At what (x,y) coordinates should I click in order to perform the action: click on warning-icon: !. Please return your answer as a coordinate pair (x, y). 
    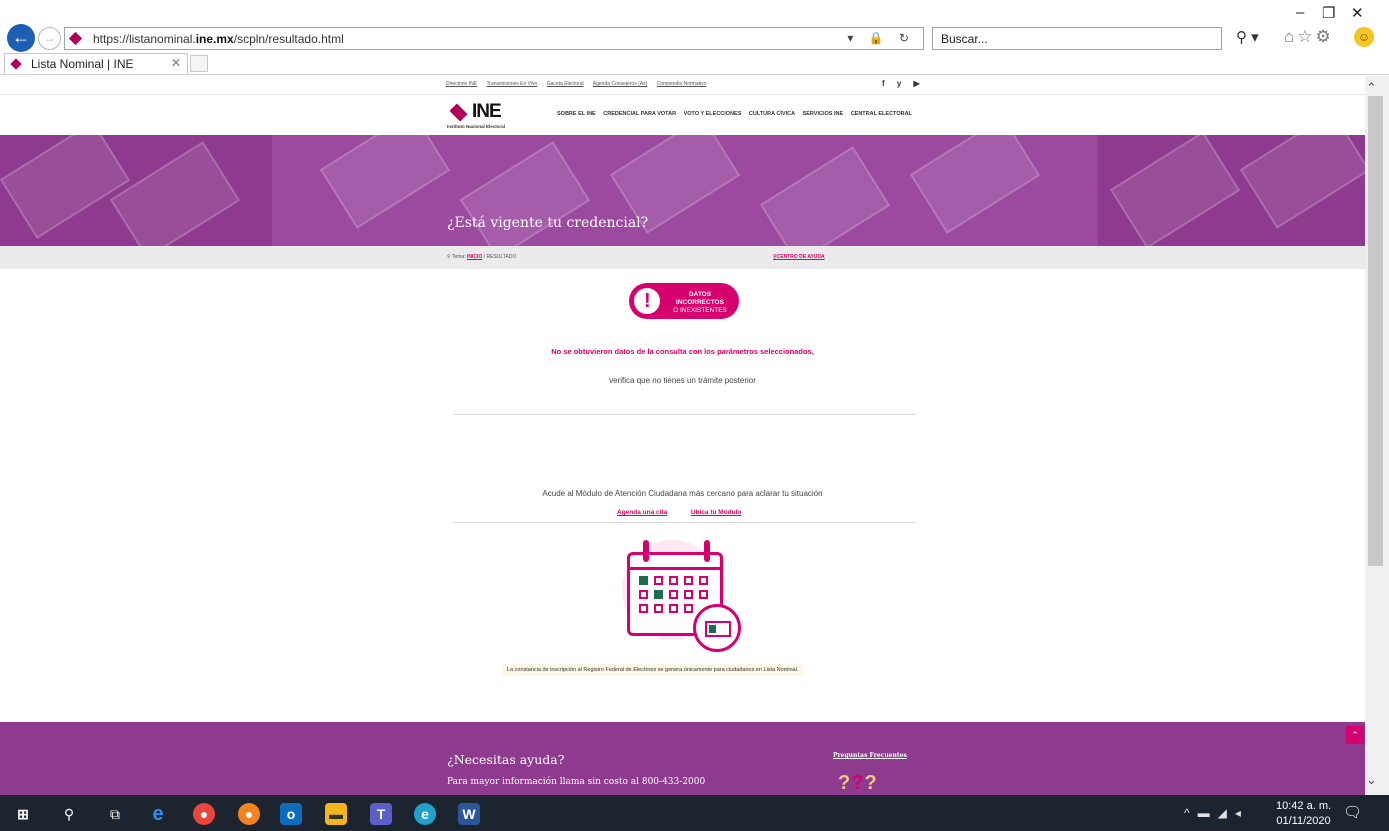
    Looking at the image, I should click on (647, 301).